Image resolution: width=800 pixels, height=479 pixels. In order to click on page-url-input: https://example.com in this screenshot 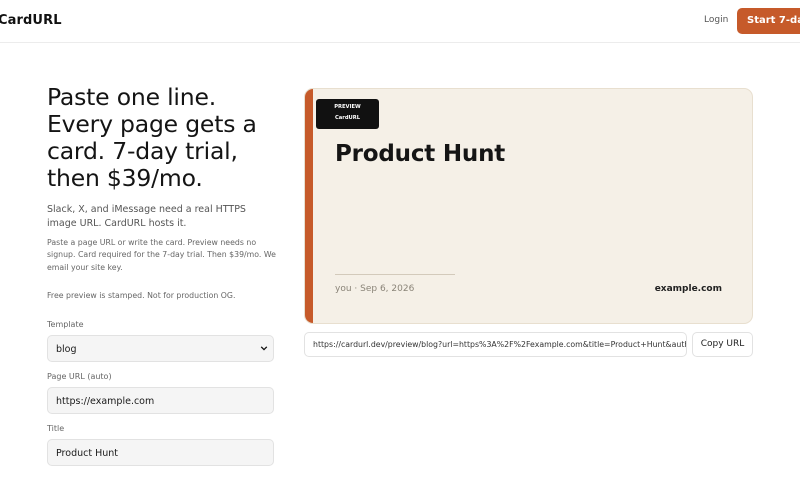, I will do `click(160, 400)`.